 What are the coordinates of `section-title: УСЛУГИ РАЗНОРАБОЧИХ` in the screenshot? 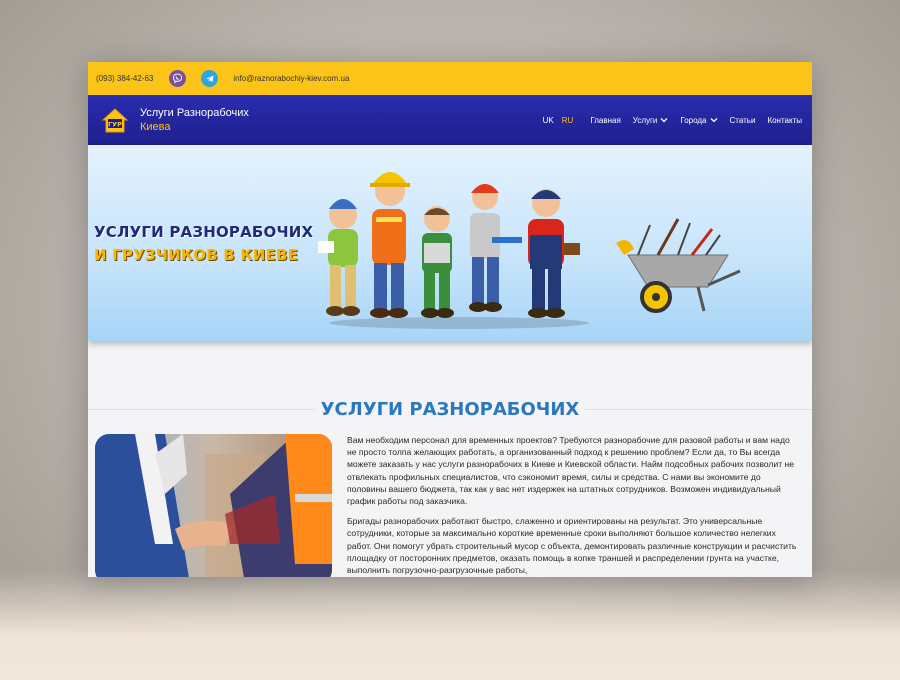 It's located at (450, 409).